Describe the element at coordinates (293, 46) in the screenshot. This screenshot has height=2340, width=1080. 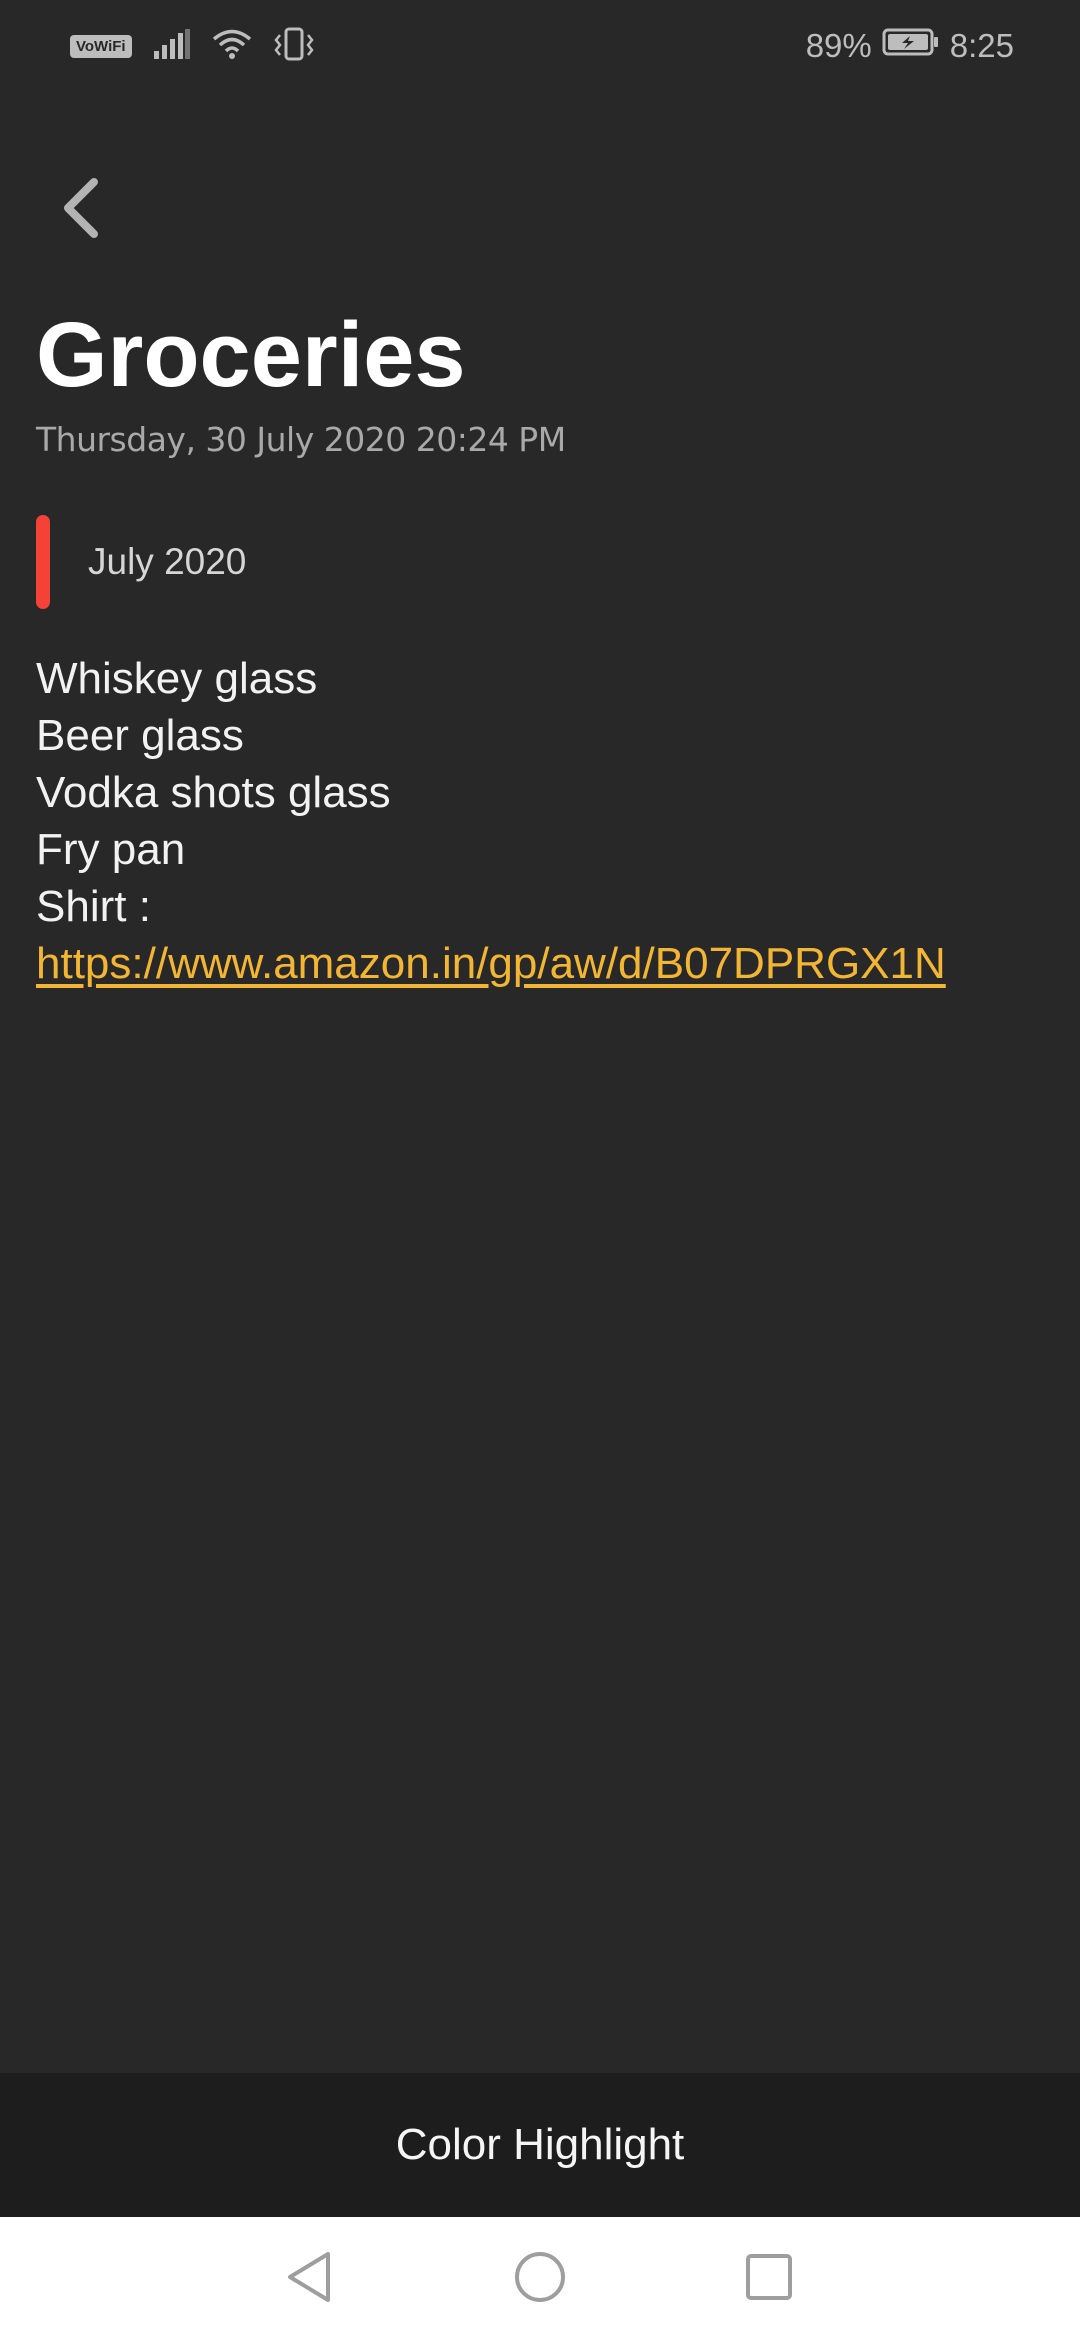
I see `vibrate-icon` at that location.